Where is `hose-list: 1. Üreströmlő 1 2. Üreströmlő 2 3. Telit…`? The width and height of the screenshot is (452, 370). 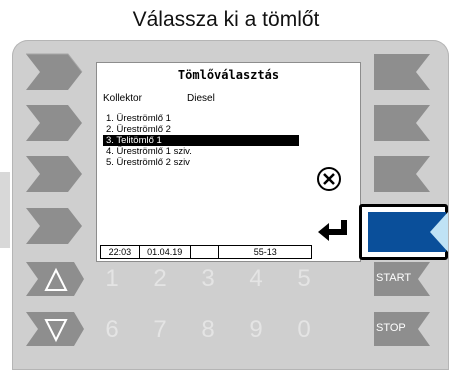
hose-list: 1. Üreströmlő 1 2. Üreströmlő 2 3. Telit… is located at coordinates (201, 140).